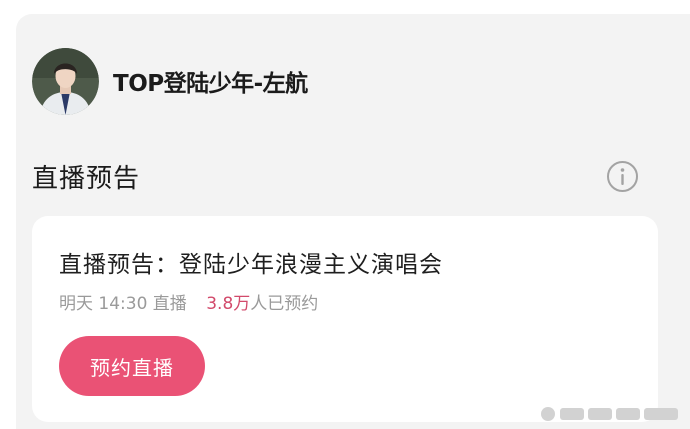 The height and width of the screenshot is (429, 690). What do you see at coordinates (132, 366) in the screenshot?
I see `reserve-live-button: 预约直播` at bounding box center [132, 366].